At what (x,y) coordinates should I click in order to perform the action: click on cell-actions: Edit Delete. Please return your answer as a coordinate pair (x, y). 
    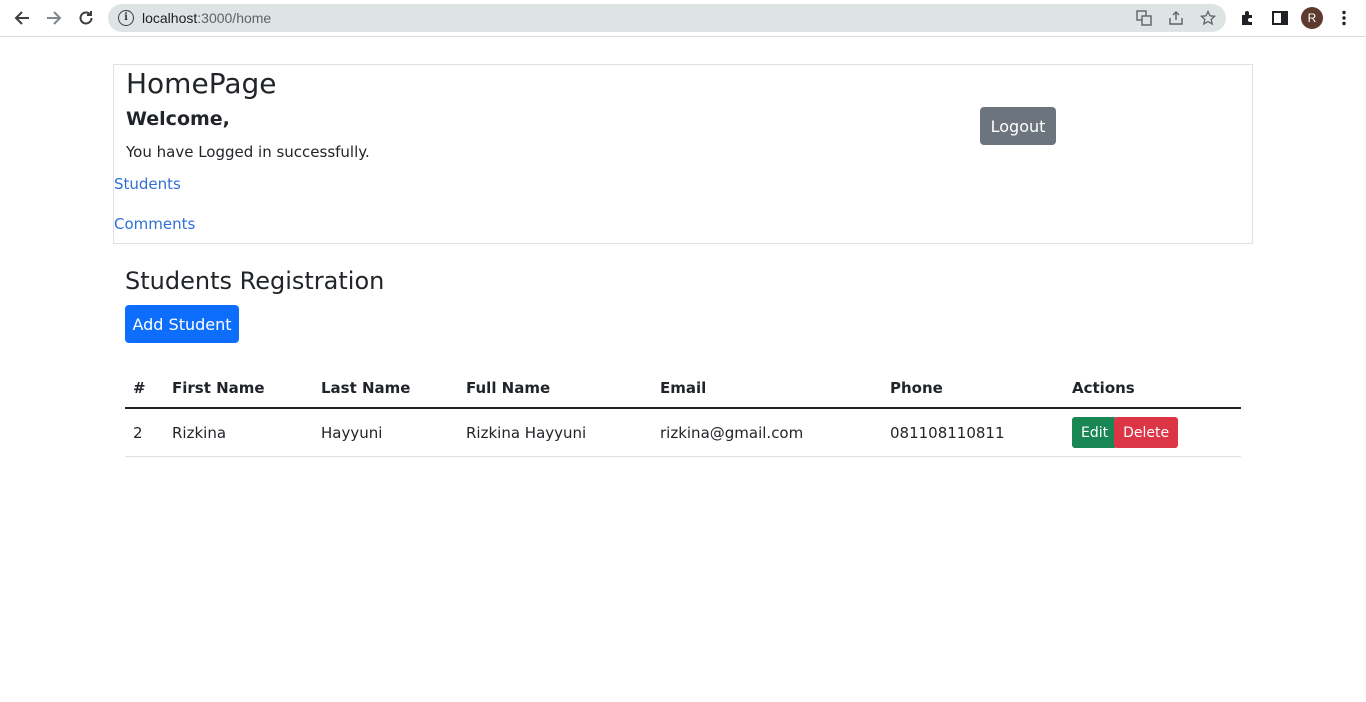
    Looking at the image, I should click on (1152, 432).